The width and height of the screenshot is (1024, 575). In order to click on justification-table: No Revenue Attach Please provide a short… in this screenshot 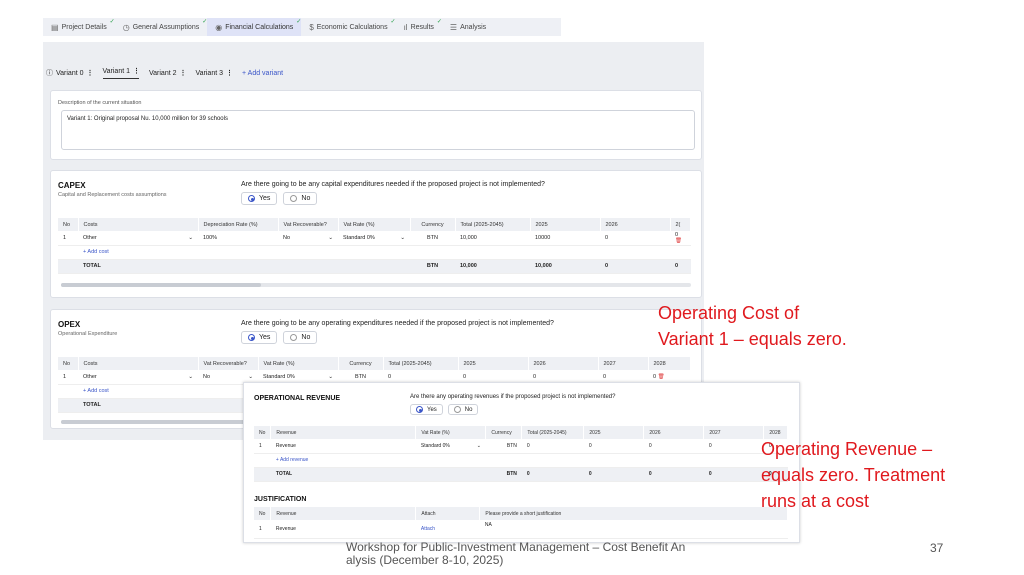, I will do `click(521, 523)`.